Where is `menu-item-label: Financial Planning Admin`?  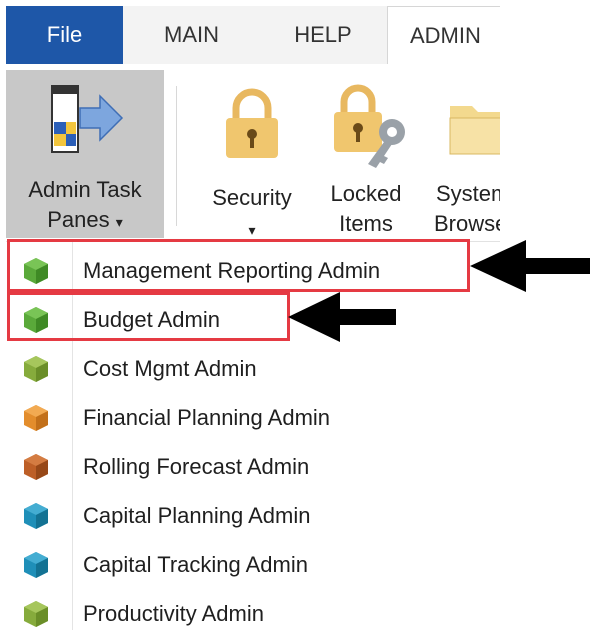 menu-item-label: Financial Planning Admin is located at coordinates (207, 417).